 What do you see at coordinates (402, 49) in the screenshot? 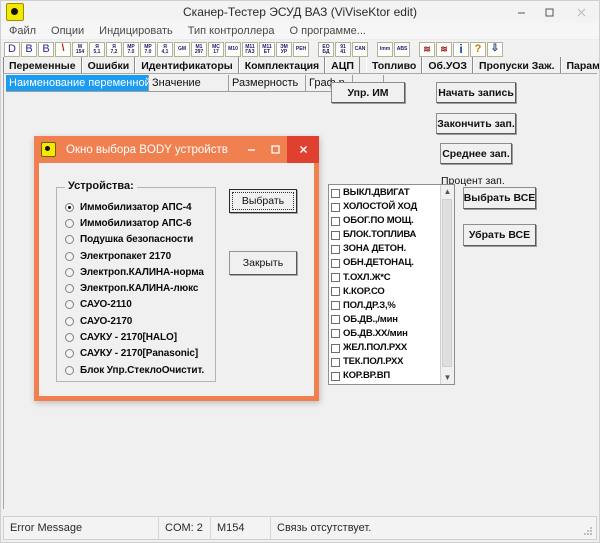
I see `abs-button: ABS` at bounding box center [402, 49].